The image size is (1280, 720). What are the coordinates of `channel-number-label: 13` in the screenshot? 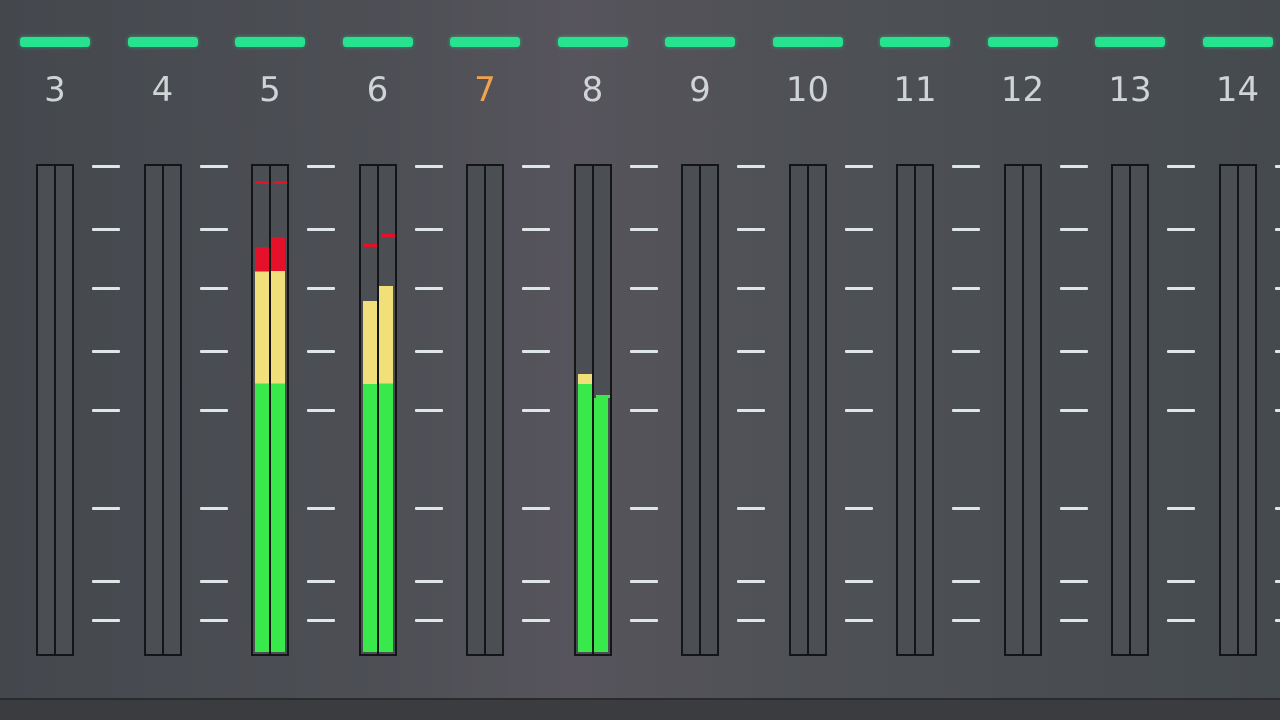 It's located at (1130, 90).